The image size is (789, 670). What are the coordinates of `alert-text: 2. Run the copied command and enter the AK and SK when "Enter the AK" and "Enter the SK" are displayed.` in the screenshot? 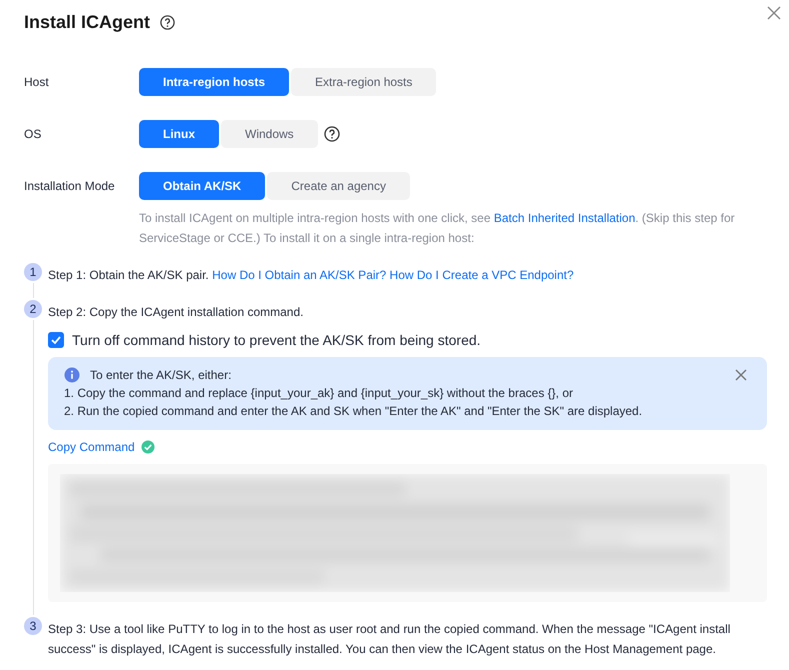 It's located at (354, 411).